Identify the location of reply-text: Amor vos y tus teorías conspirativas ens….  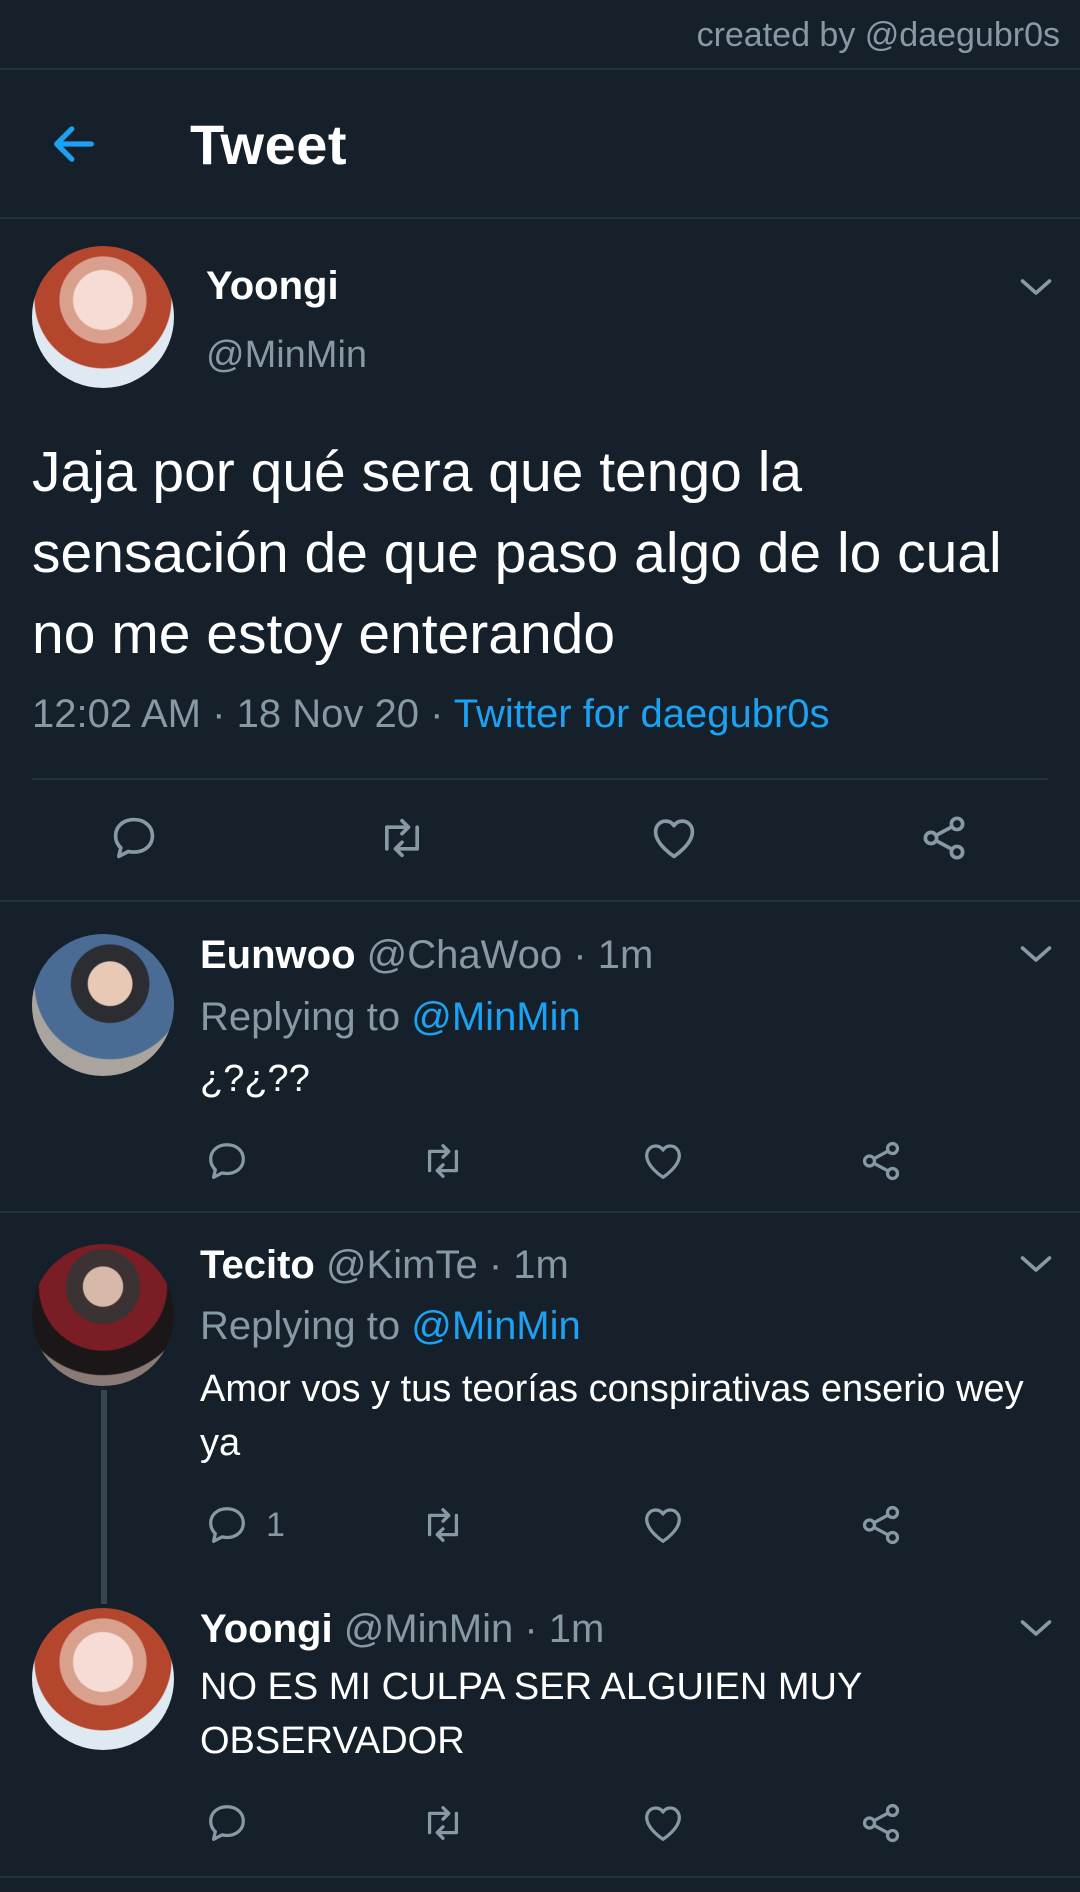
(612, 1416).